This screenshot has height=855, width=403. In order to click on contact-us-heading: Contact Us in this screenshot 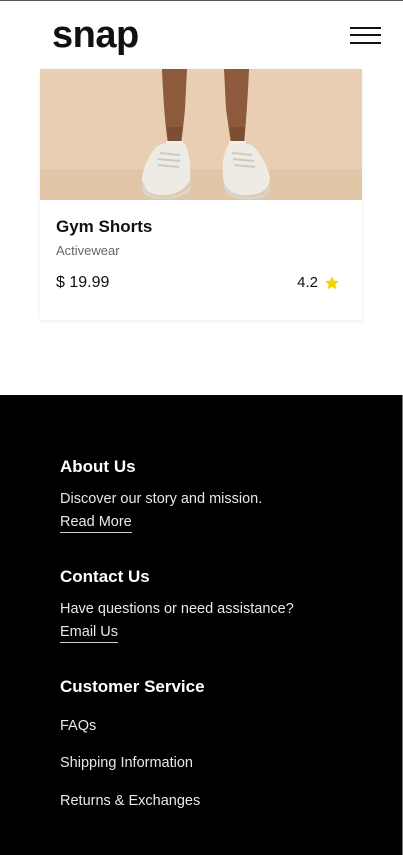, I will do `click(105, 576)`.